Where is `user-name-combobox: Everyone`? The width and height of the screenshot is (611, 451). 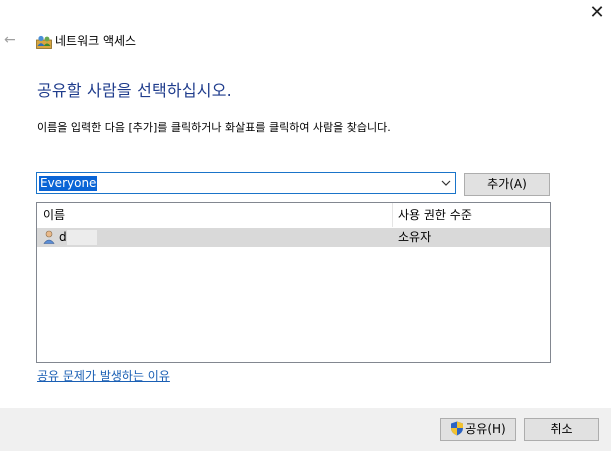
user-name-combobox: Everyone is located at coordinates (246, 183).